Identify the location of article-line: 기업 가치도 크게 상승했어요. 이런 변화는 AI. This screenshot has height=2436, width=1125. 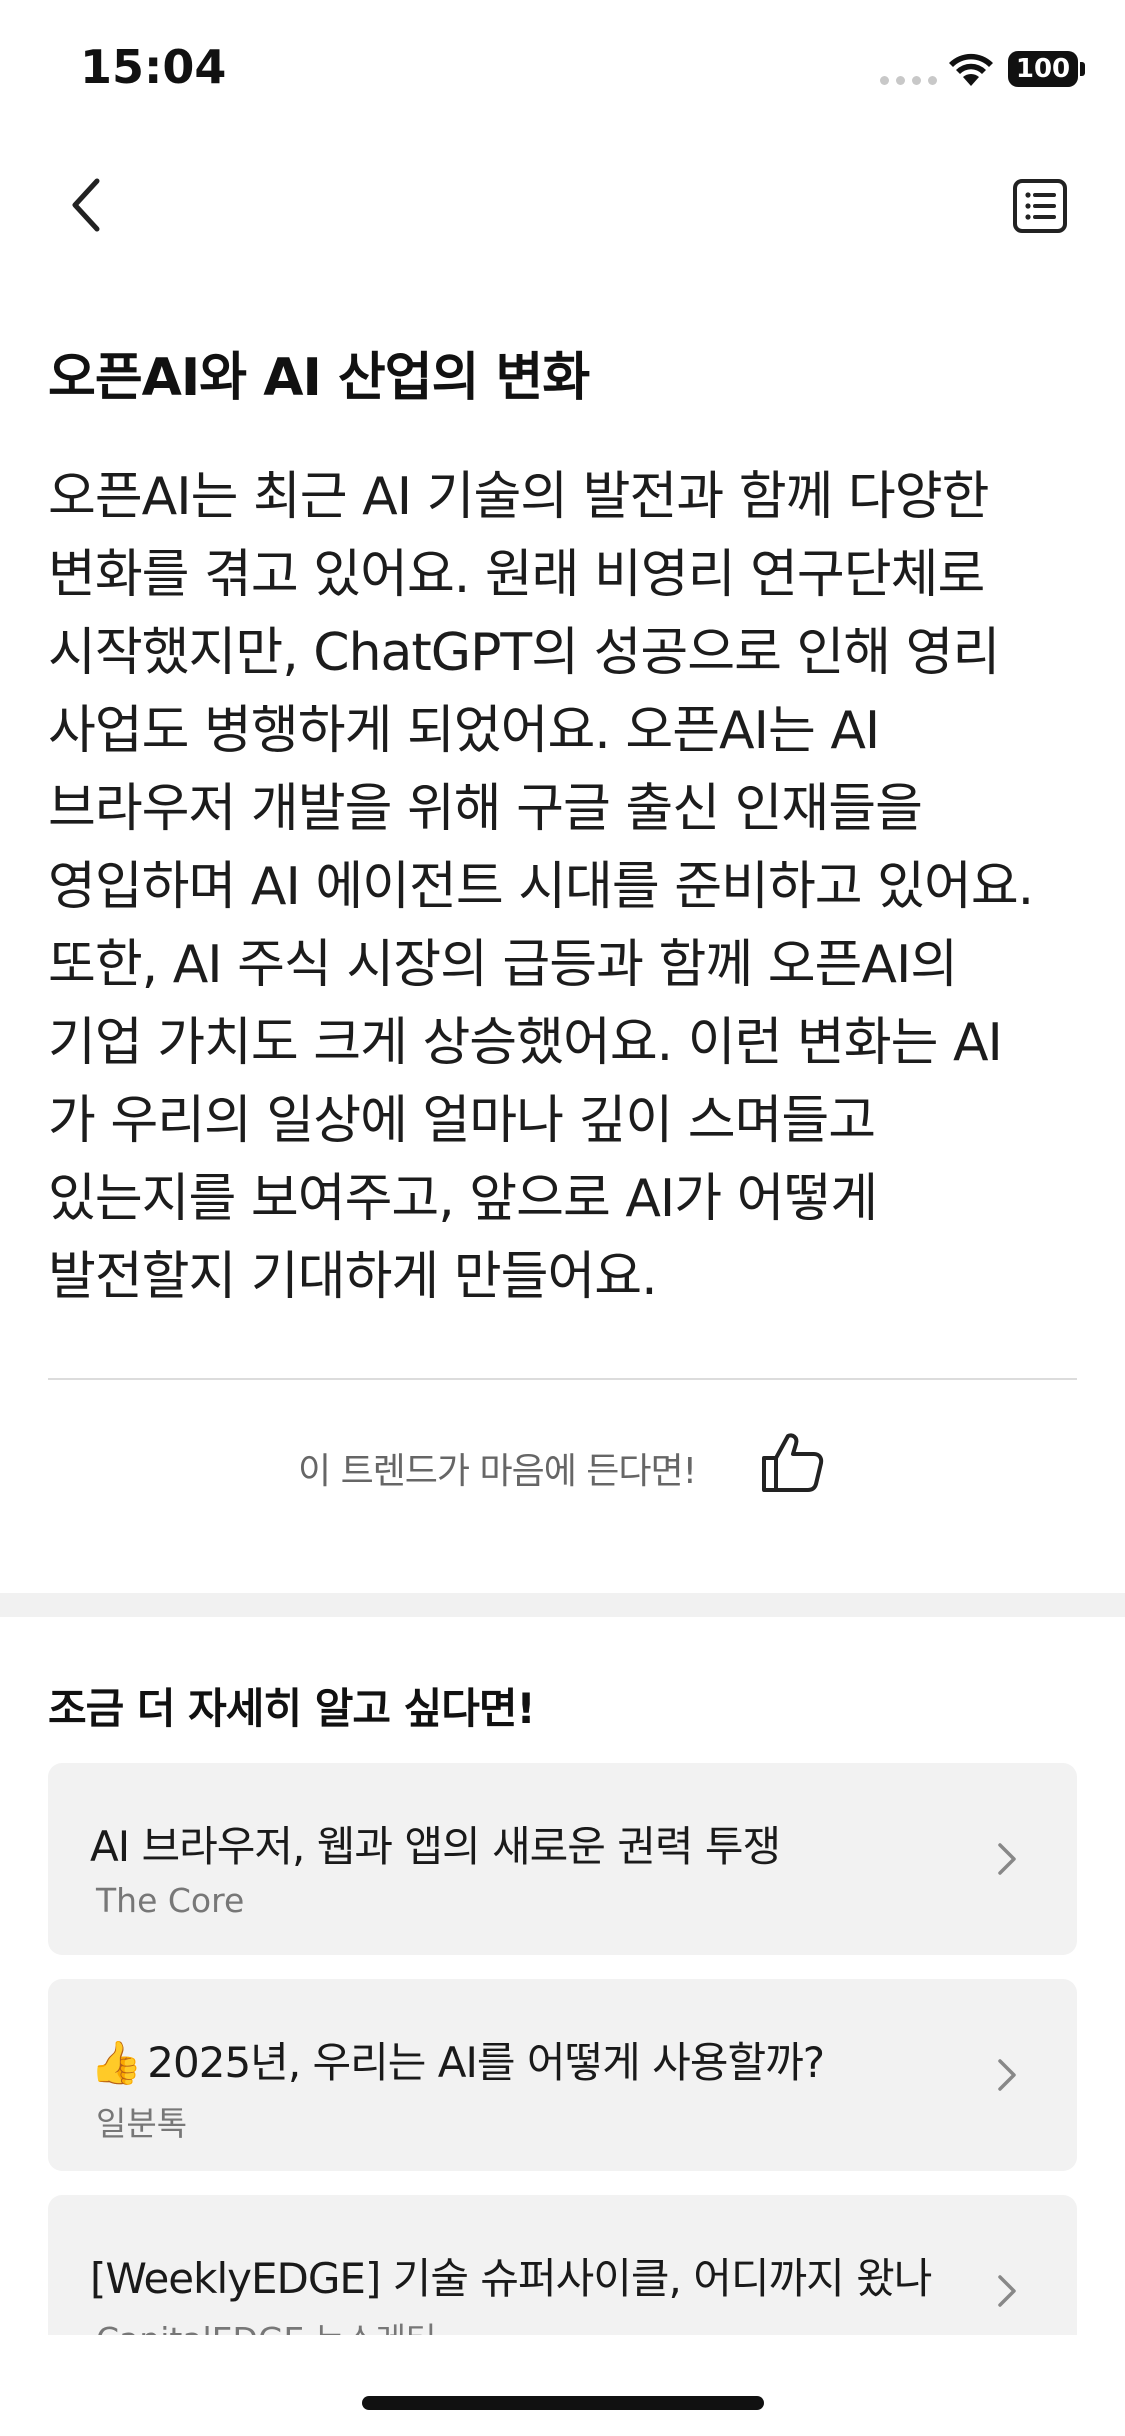
(525, 1043).